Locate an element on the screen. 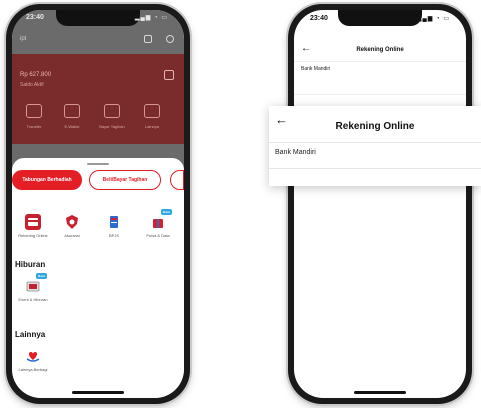 Image resolution: width=481 pixels, height=408 pixels. bank-option: Bank Mandiri is located at coordinates (315, 69).